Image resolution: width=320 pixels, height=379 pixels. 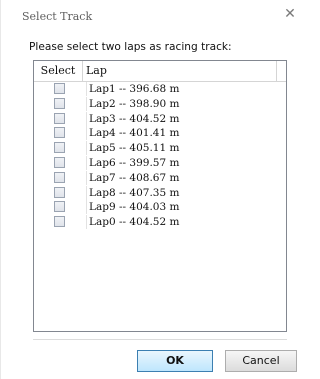 I want to click on lap-label: Lap2 -- 398.90 m, so click(x=181, y=103).